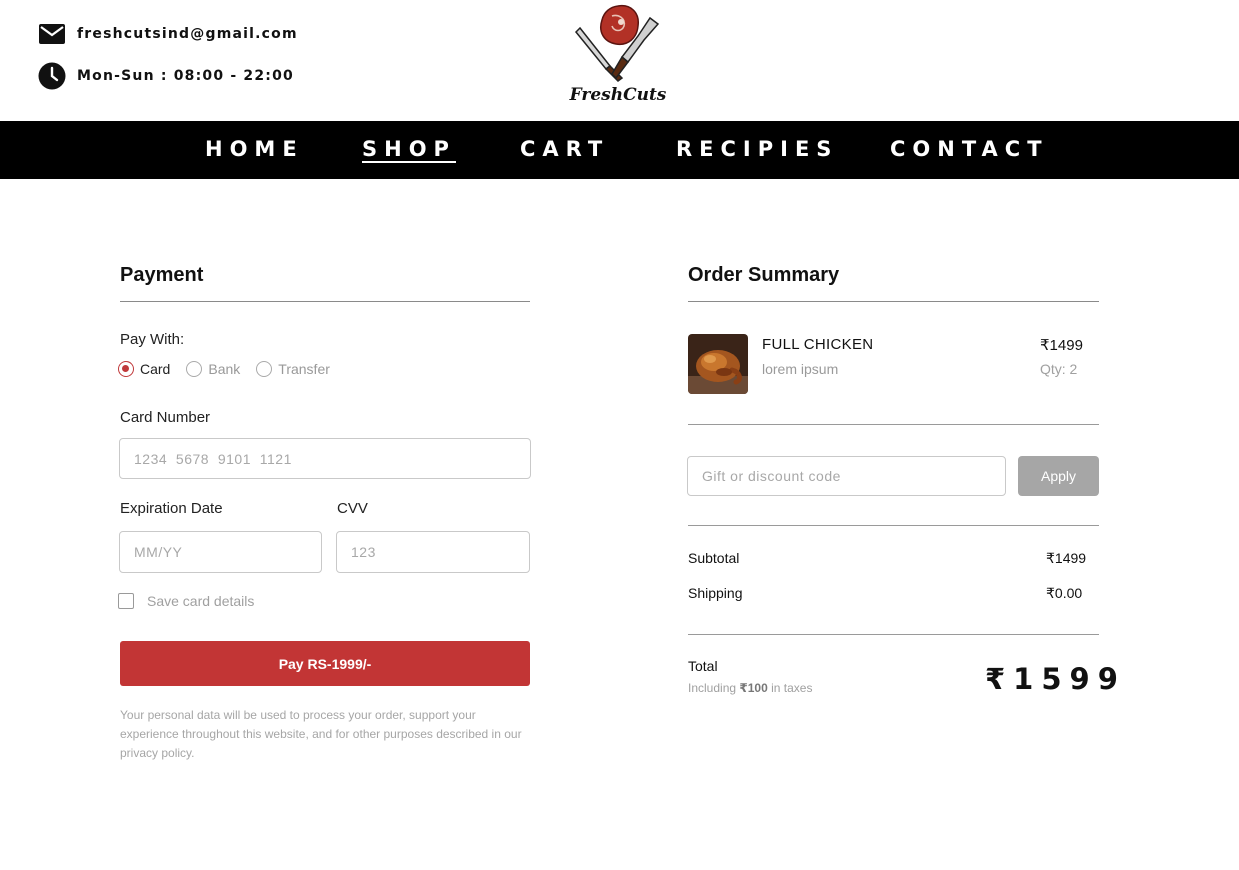 The width and height of the screenshot is (1239, 870). I want to click on item-quantity: Qty: 2, so click(1059, 369).